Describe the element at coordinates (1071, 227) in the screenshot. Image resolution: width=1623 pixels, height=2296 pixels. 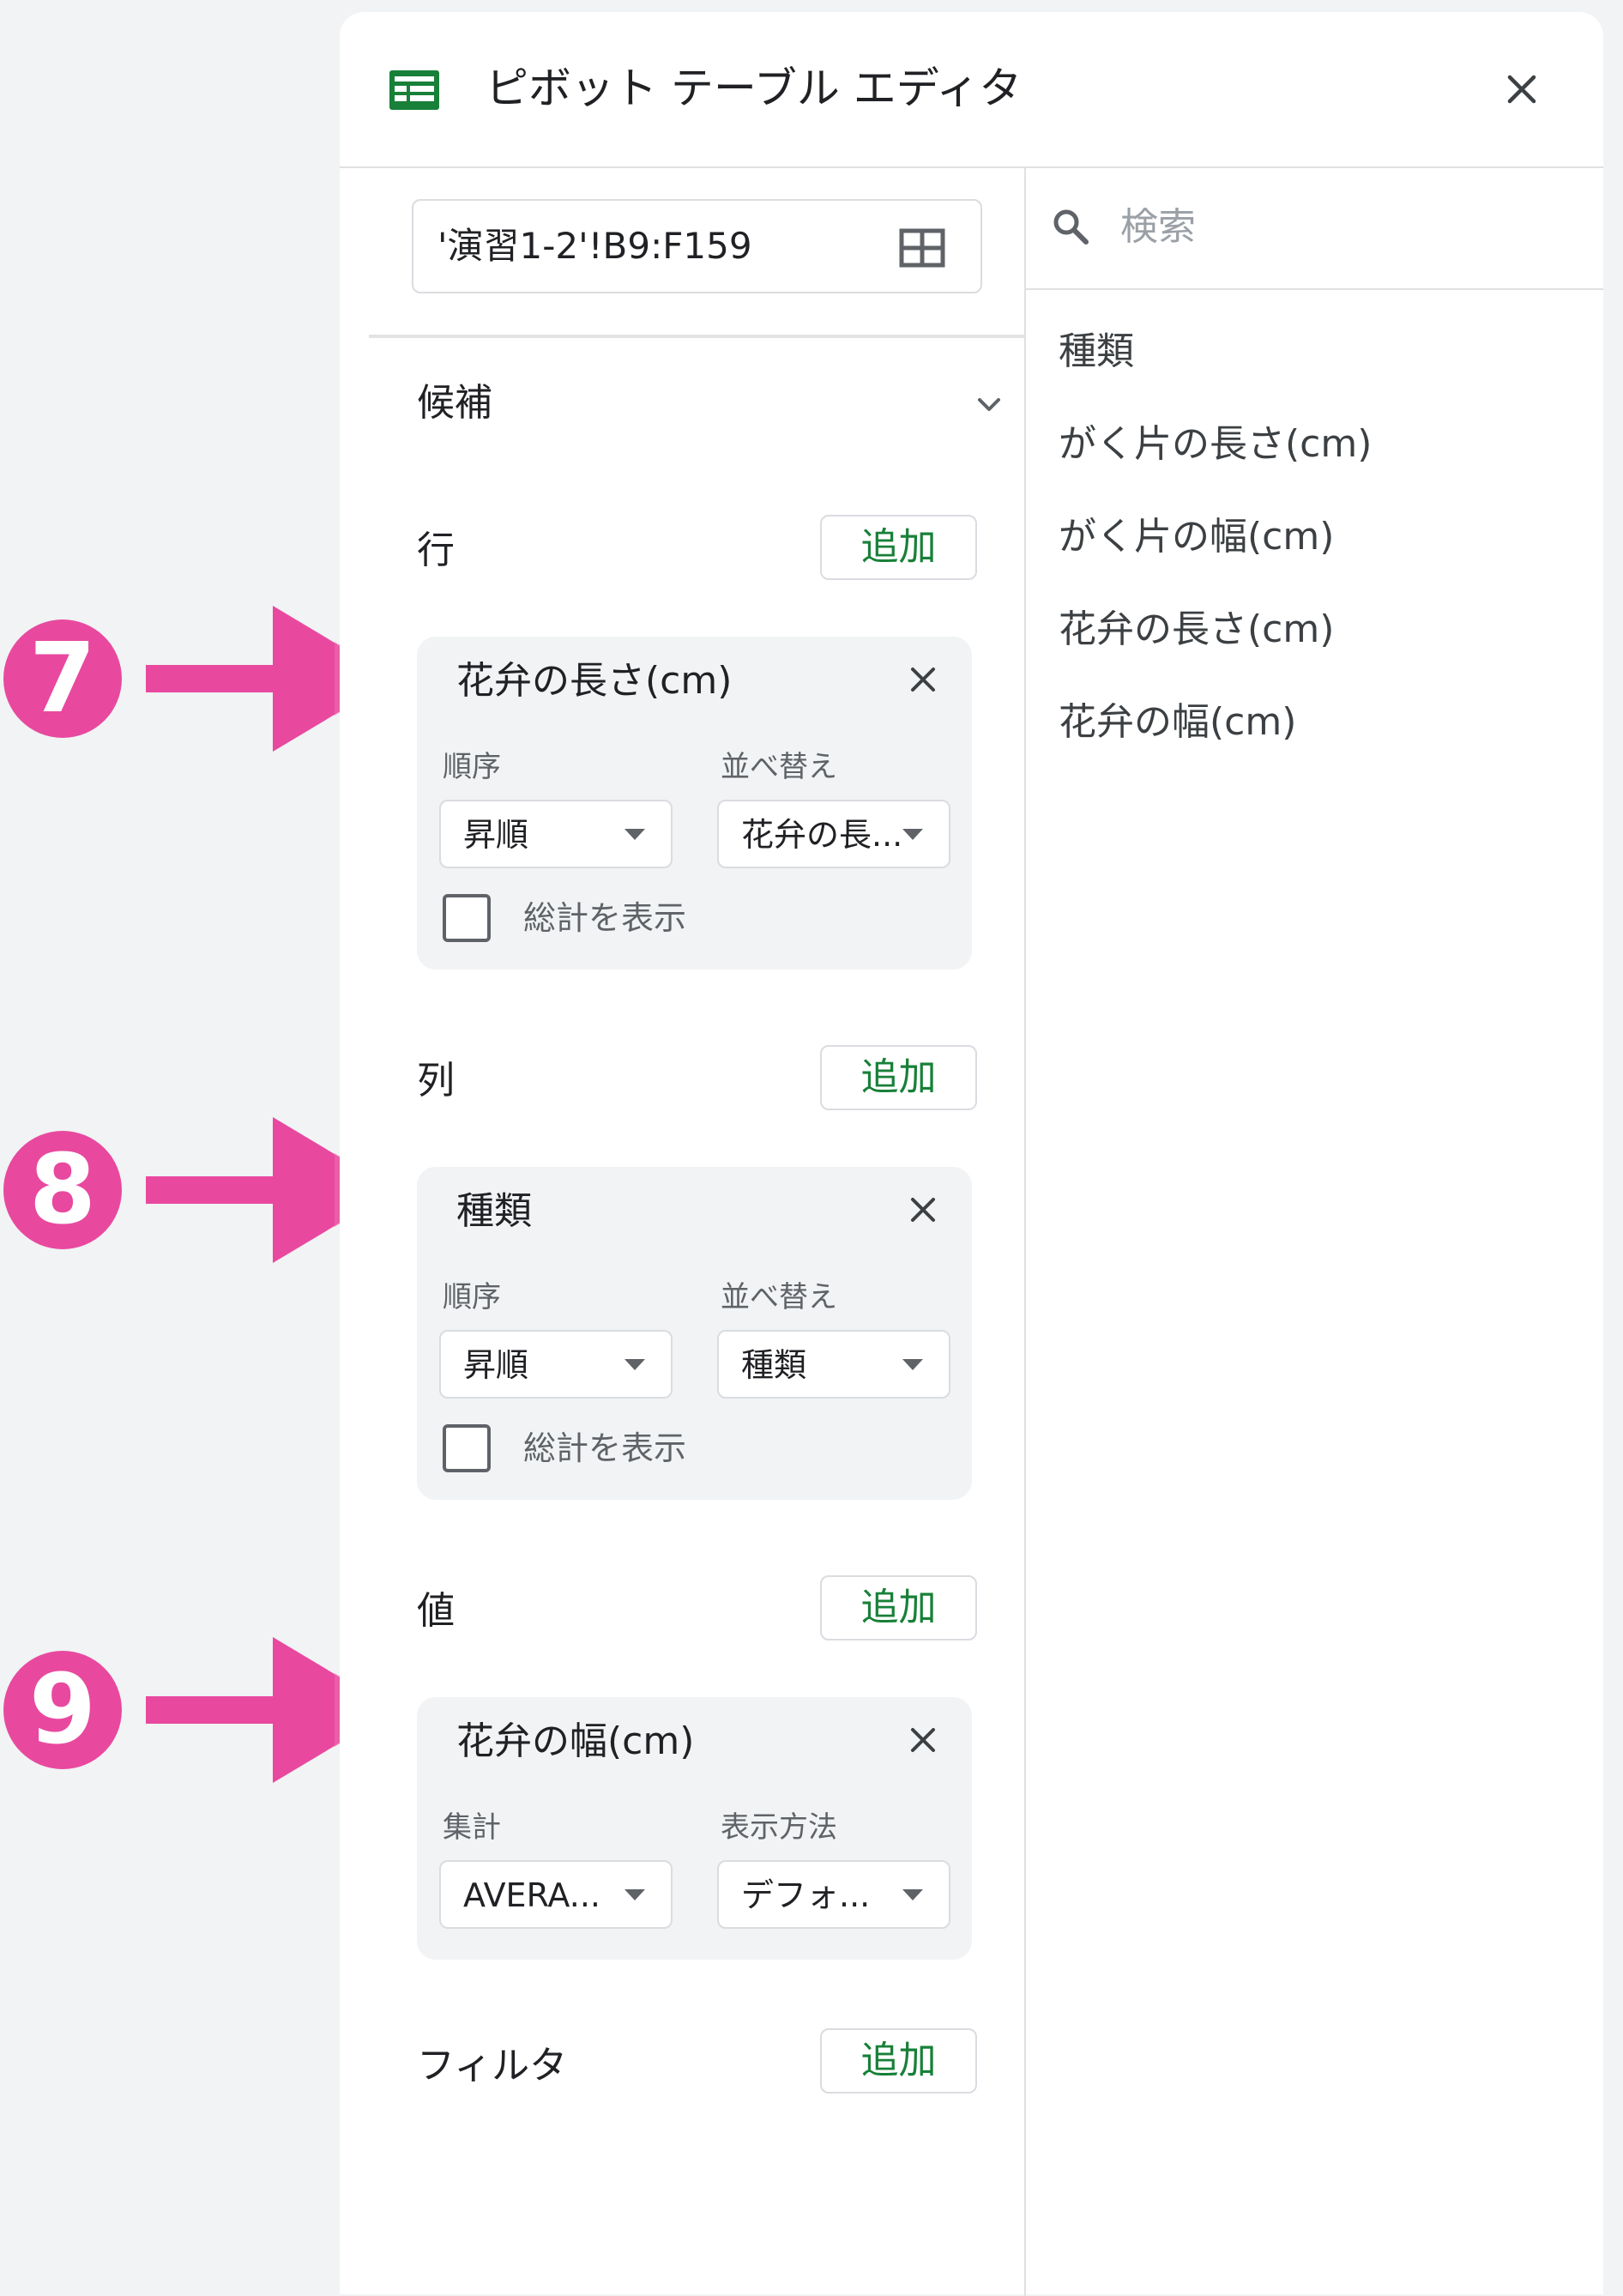
I see `search-icon` at that location.